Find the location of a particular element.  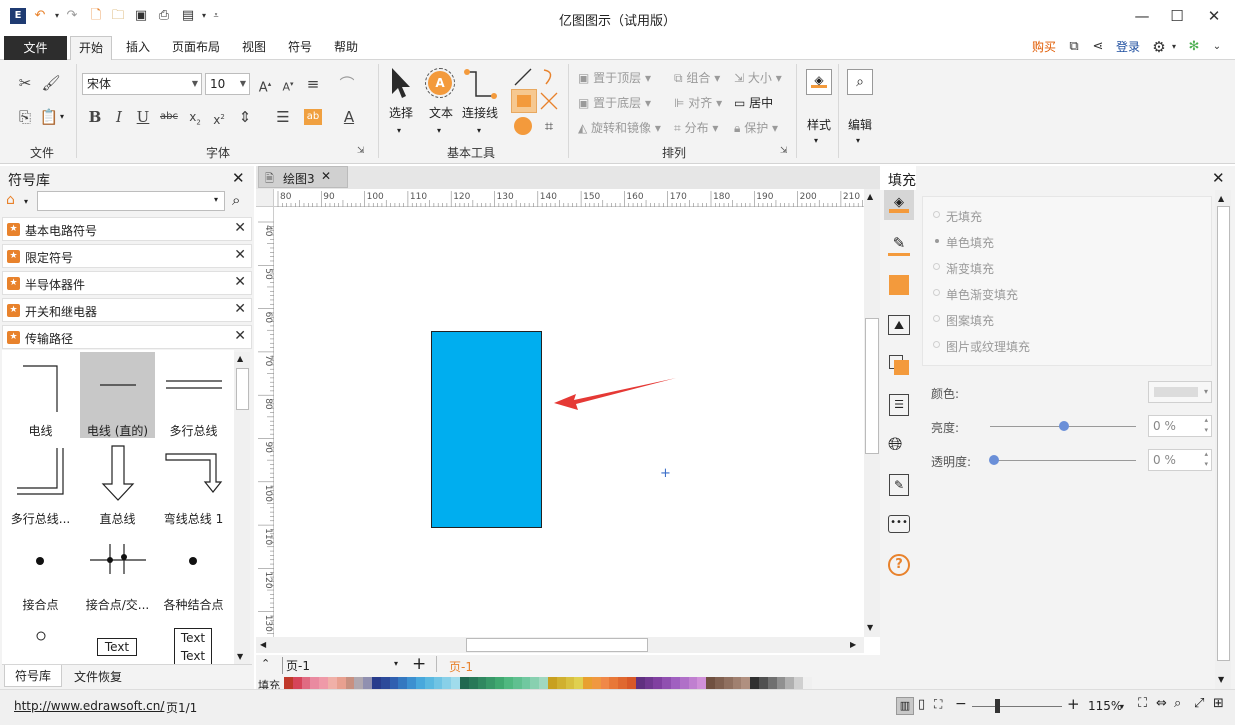

grid-icon: ⊞ is located at coordinates (1218, 703).